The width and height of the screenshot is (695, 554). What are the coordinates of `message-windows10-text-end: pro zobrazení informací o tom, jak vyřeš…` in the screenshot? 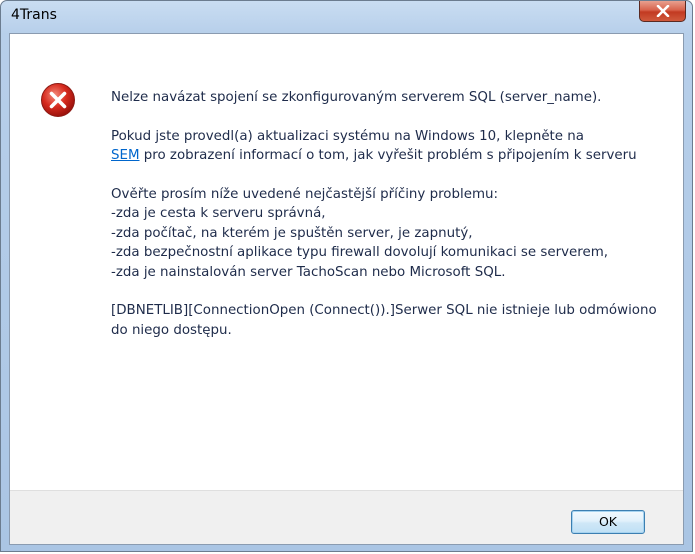 It's located at (388, 155).